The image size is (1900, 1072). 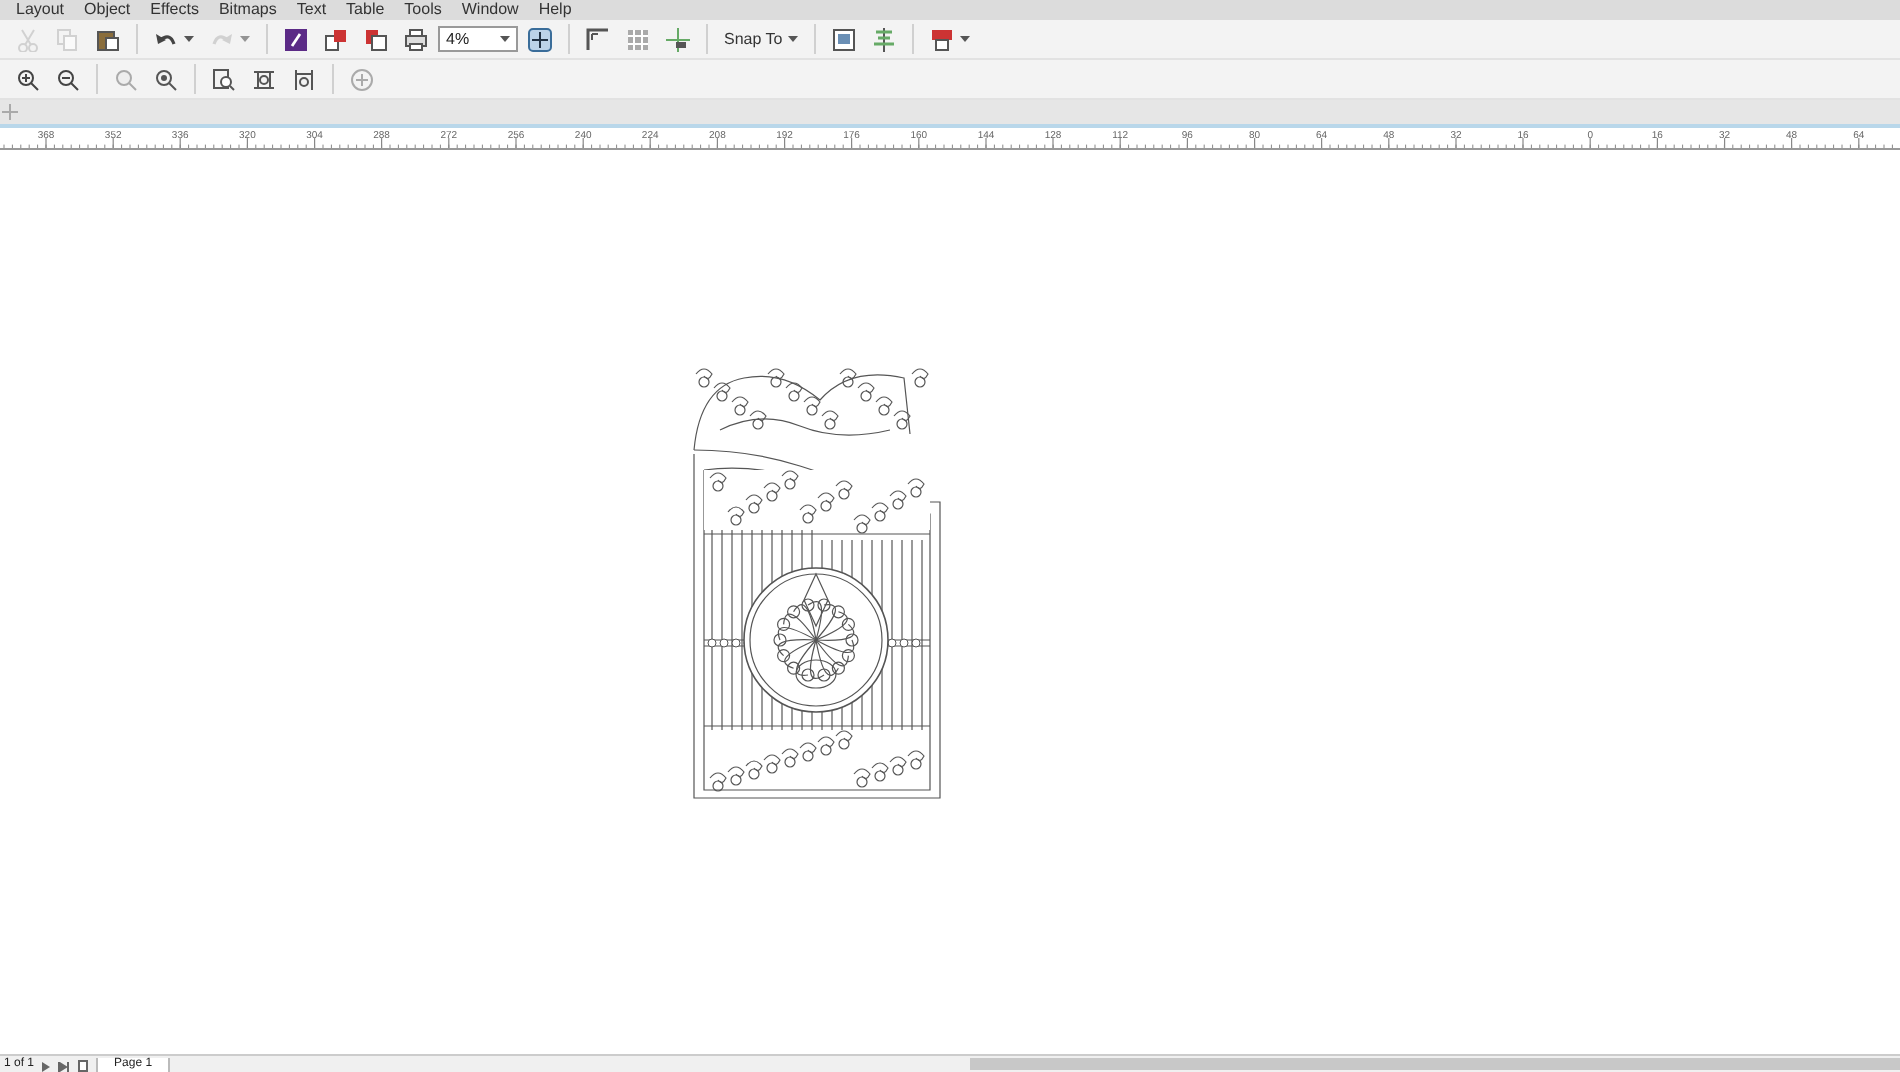 What do you see at coordinates (247, 10) in the screenshot?
I see `menu-item: Bitmaps` at bounding box center [247, 10].